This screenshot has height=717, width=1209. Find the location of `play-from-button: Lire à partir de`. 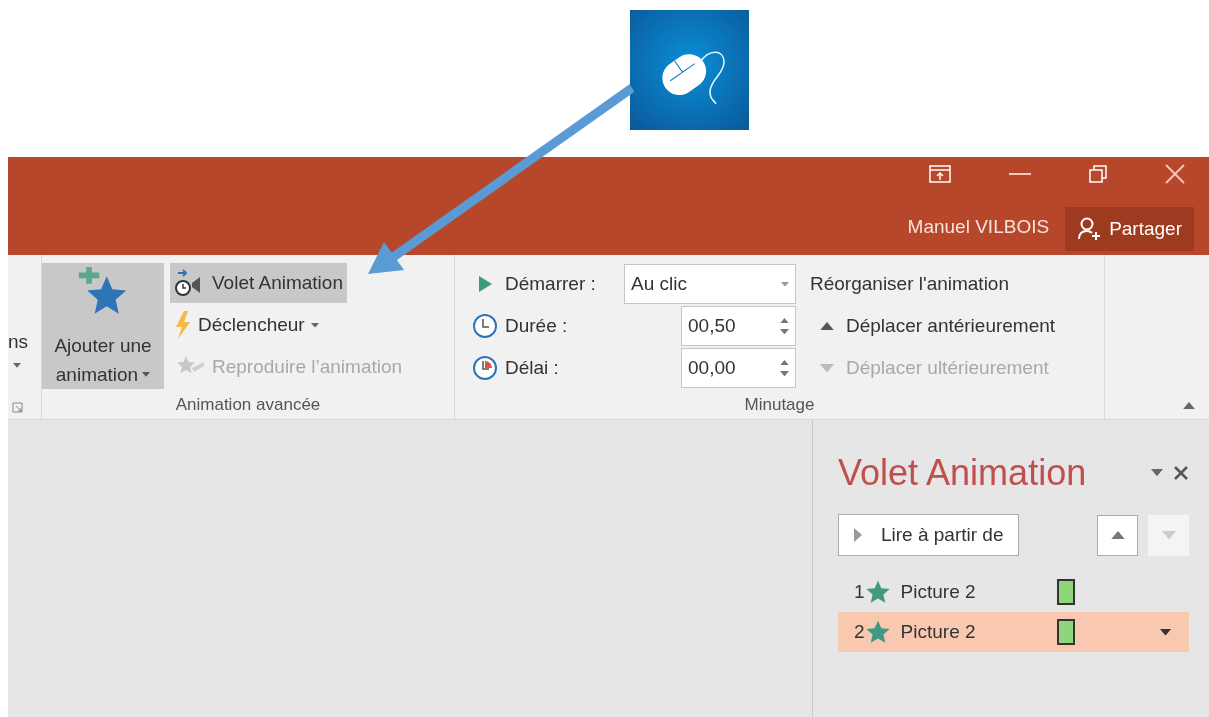

play-from-button: Lire à partir de is located at coordinates (928, 535).